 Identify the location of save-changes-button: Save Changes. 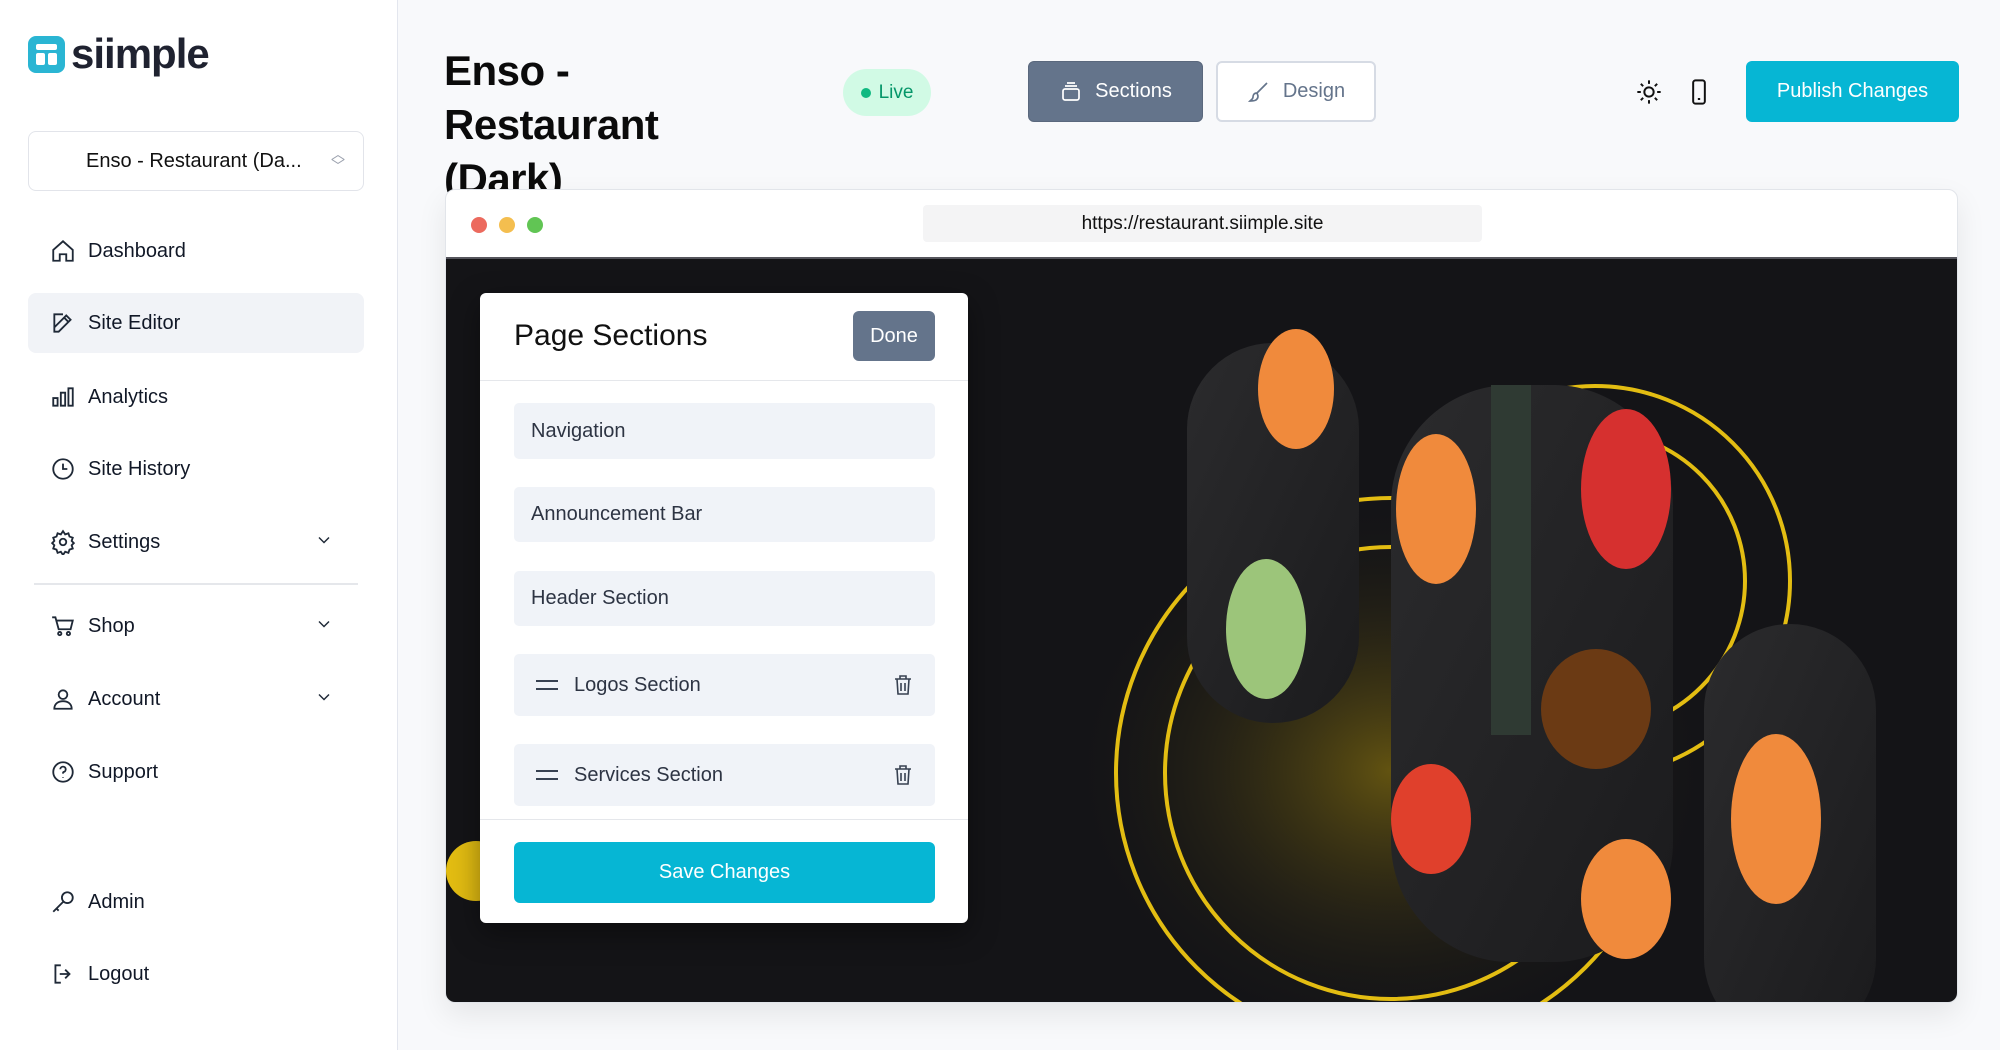
(724, 872).